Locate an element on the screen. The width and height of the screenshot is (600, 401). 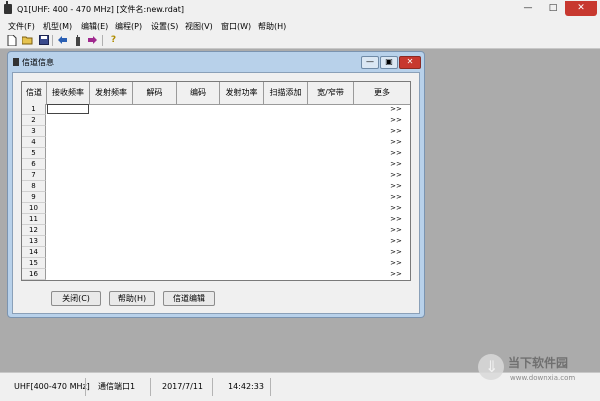
maximize-button: □ is located at coordinates (553, 8).